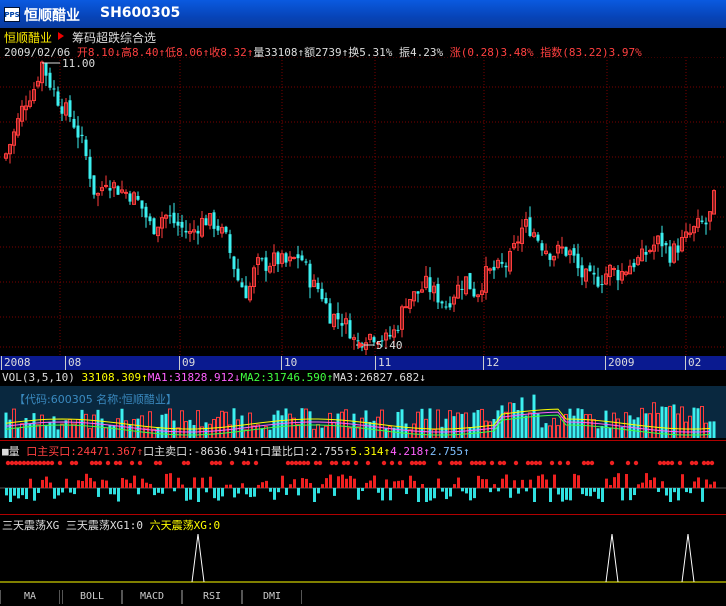  What do you see at coordinates (92, 597) in the screenshot?
I see `tab-boll: BOLL` at bounding box center [92, 597].